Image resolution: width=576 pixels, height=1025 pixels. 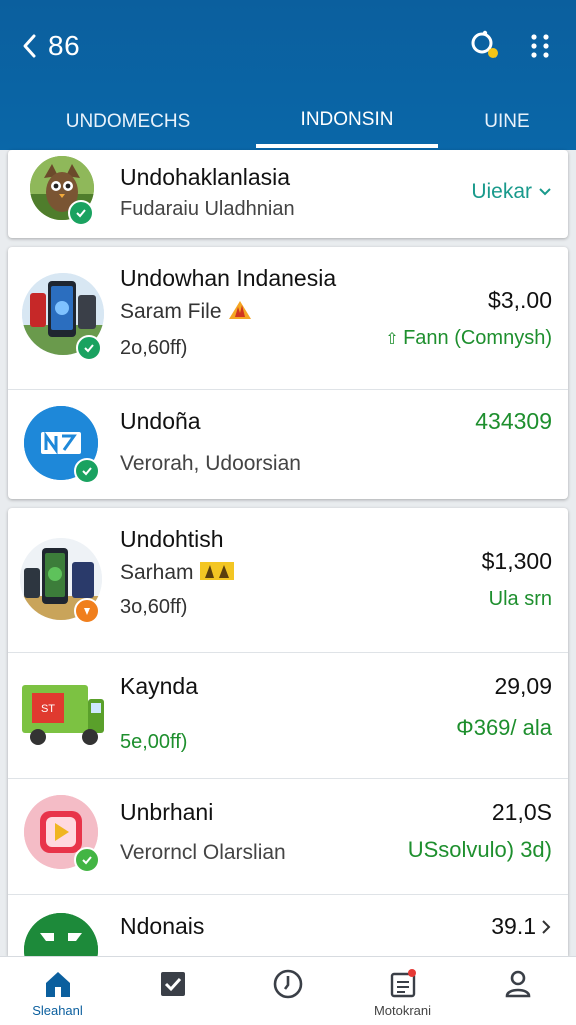 I want to click on nav-profile, so click(x=517, y=991).